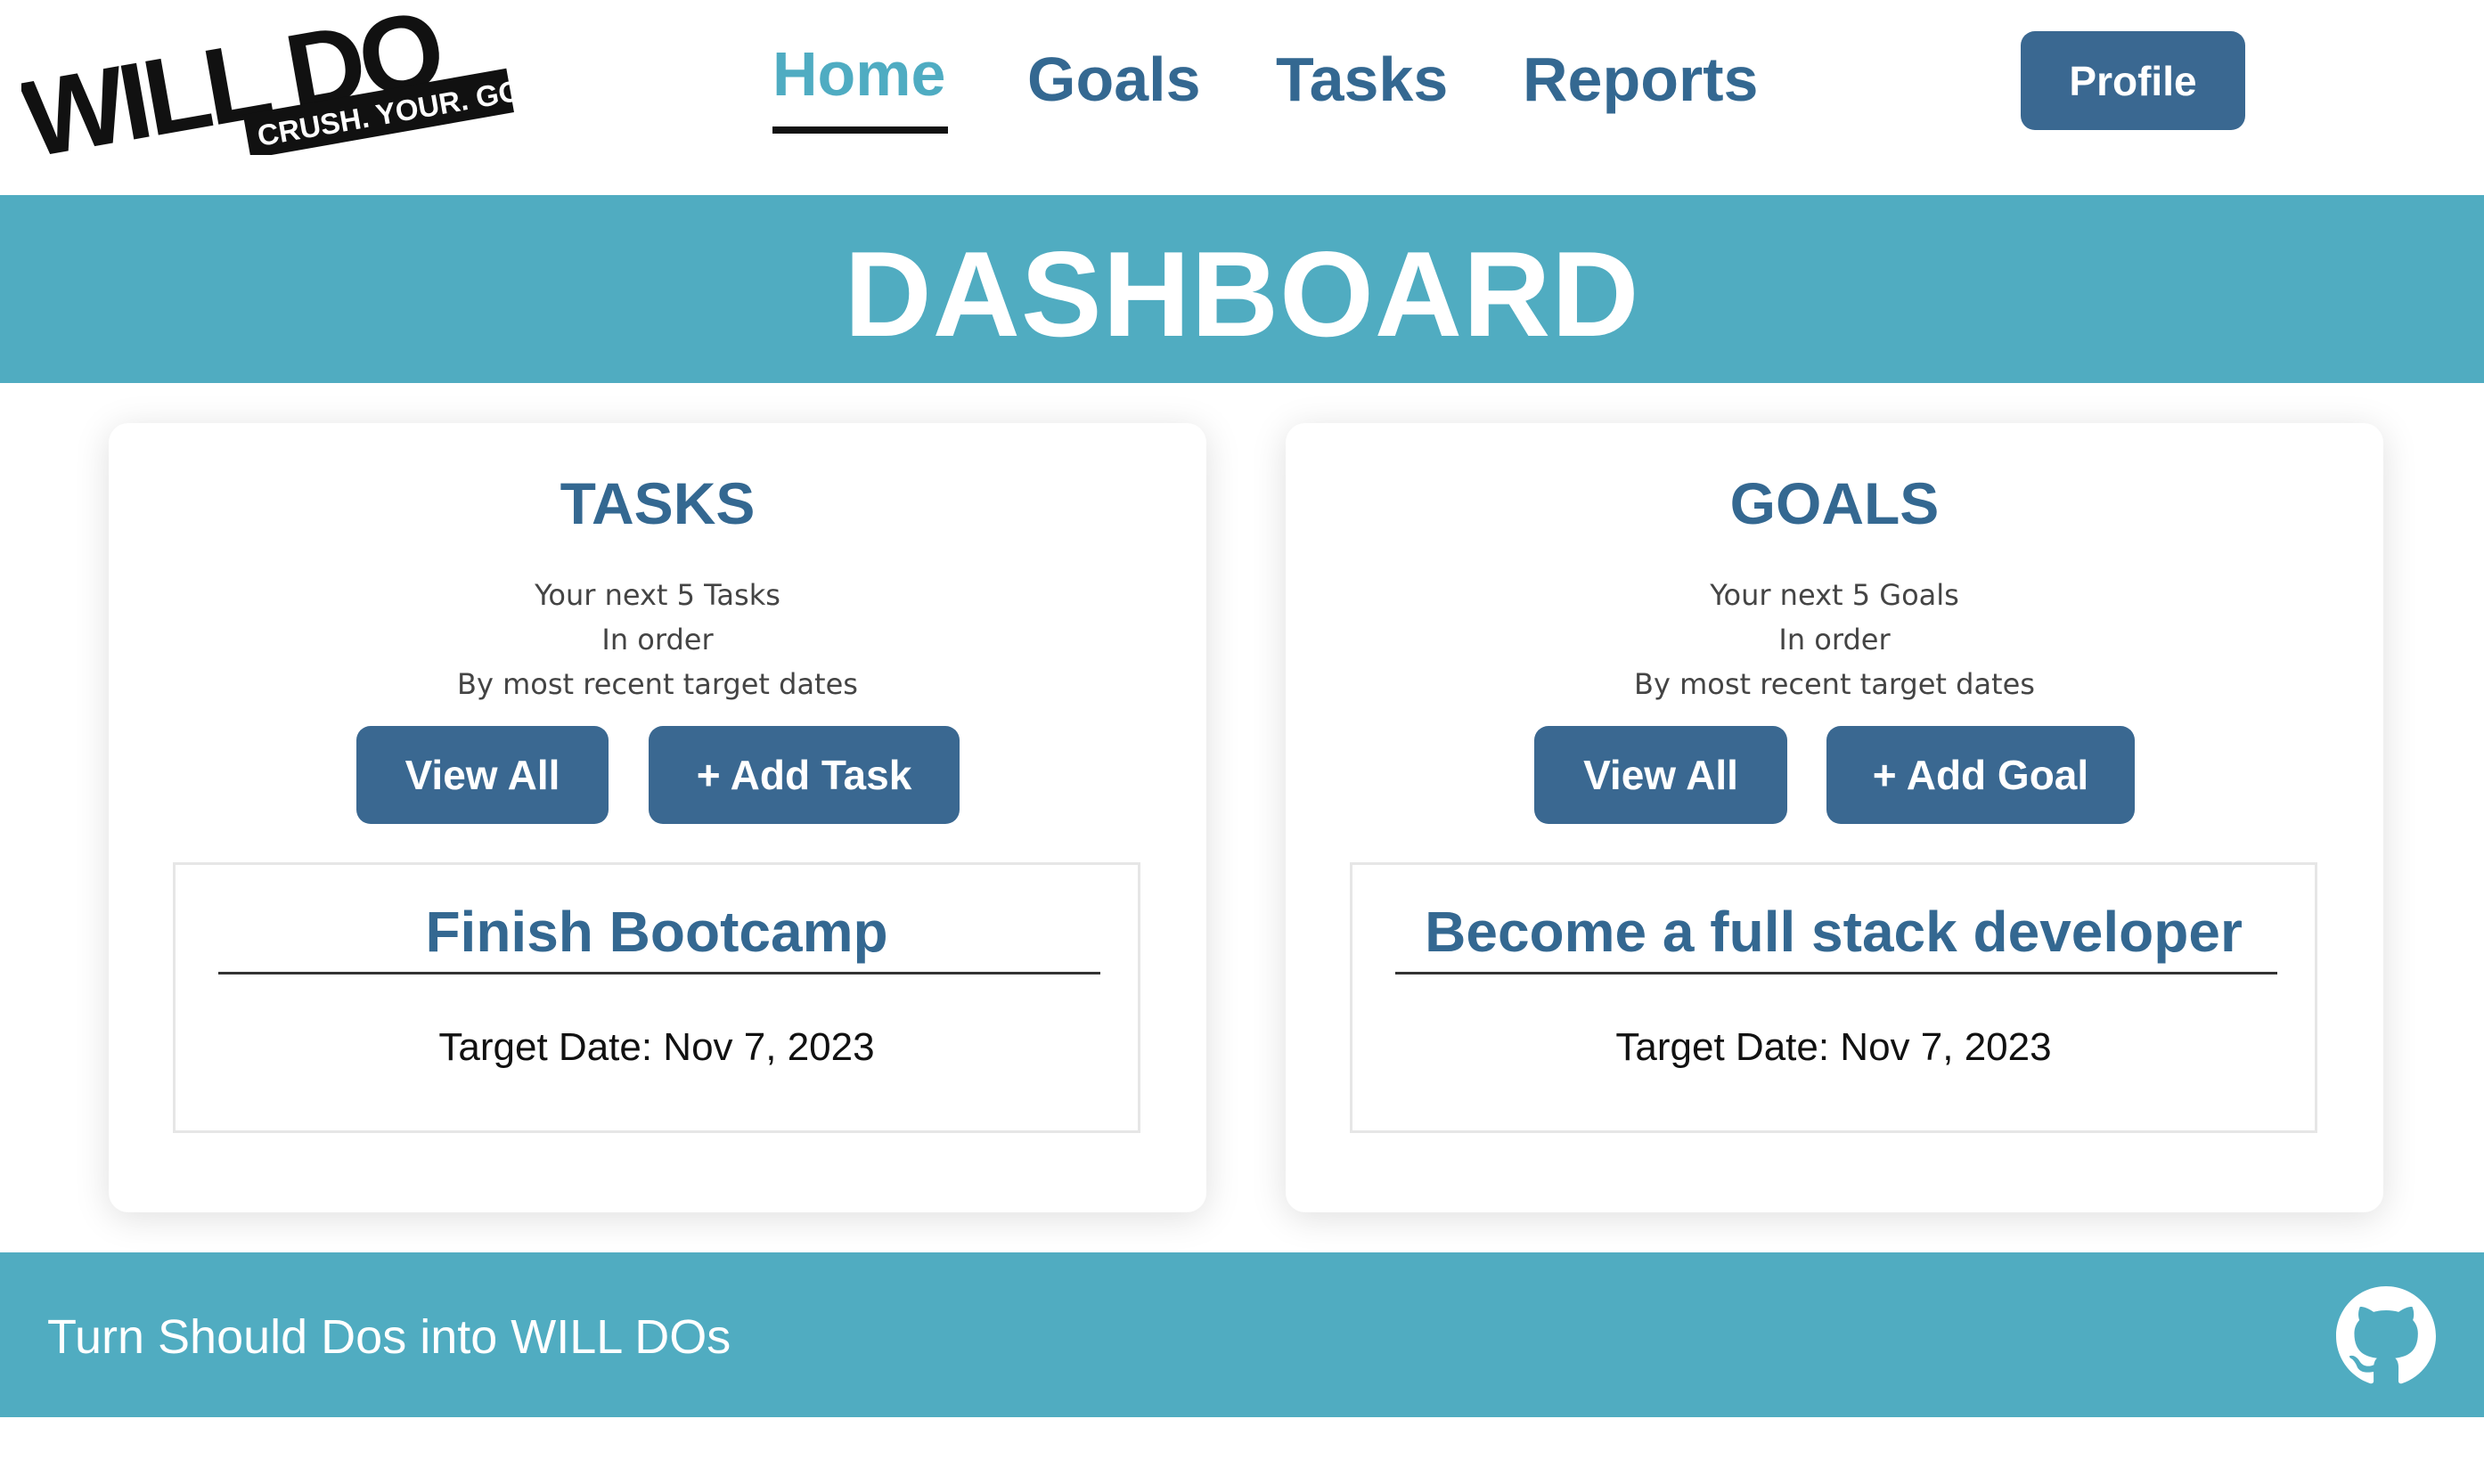 The height and width of the screenshot is (1484, 2484). What do you see at coordinates (657, 932) in the screenshot?
I see `task-item-title: Finish Bootcamp` at bounding box center [657, 932].